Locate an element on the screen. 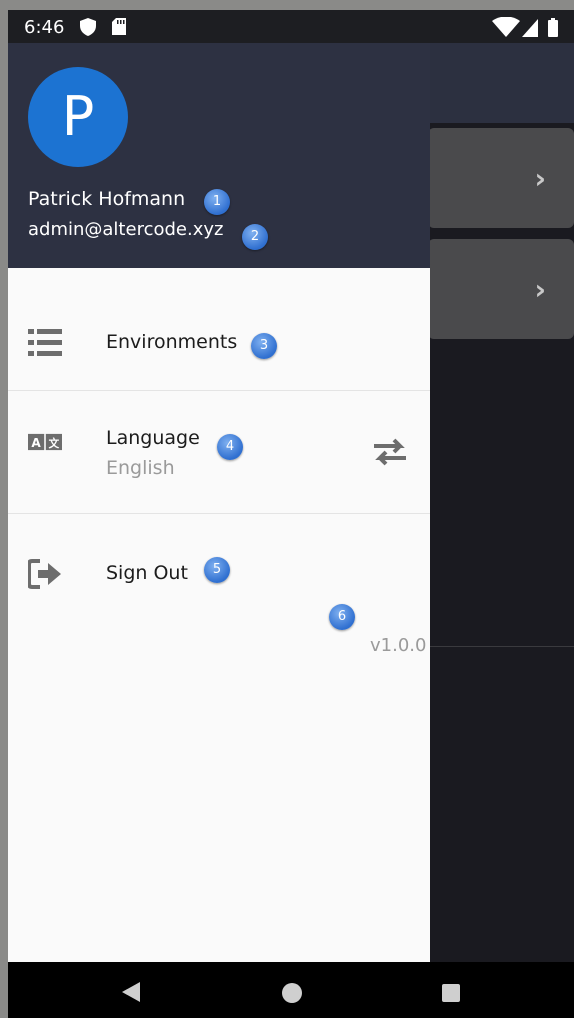 The width and height of the screenshot is (574, 1018). wifi-icon is located at coordinates (506, 27).